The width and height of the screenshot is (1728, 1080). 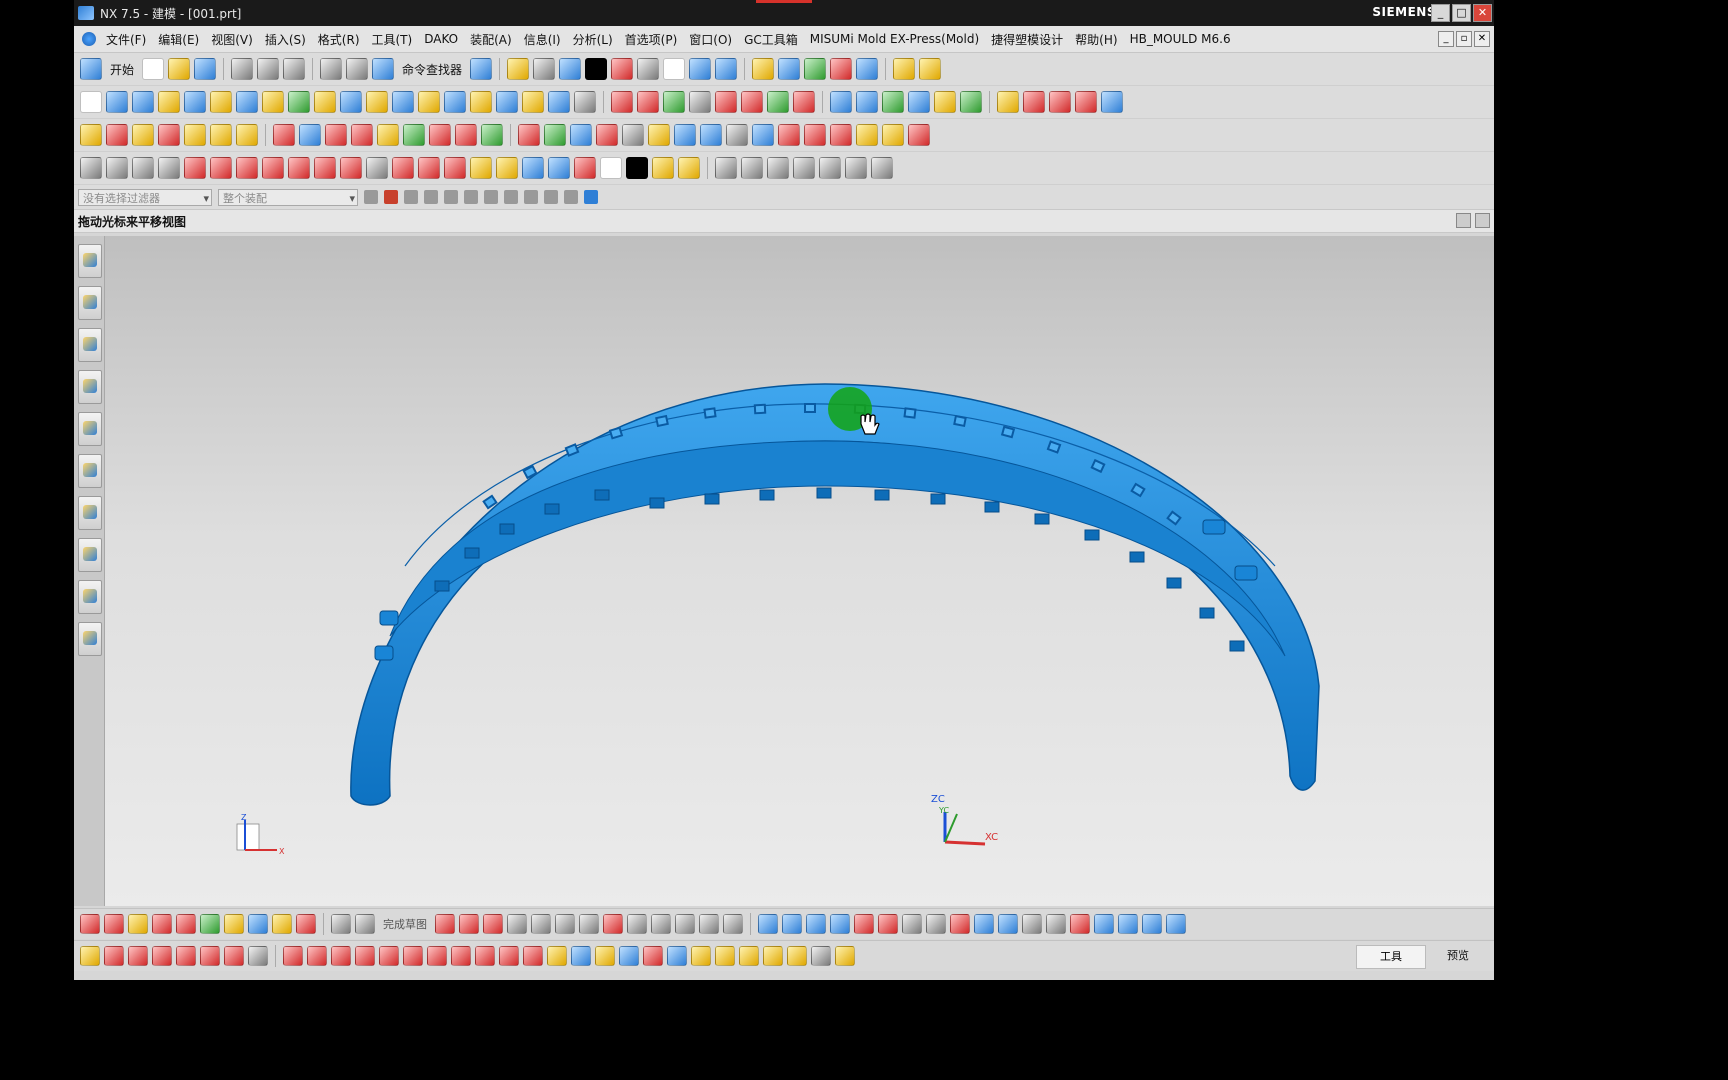 What do you see at coordinates (763, 135) in the screenshot?
I see `table-icon` at bounding box center [763, 135].